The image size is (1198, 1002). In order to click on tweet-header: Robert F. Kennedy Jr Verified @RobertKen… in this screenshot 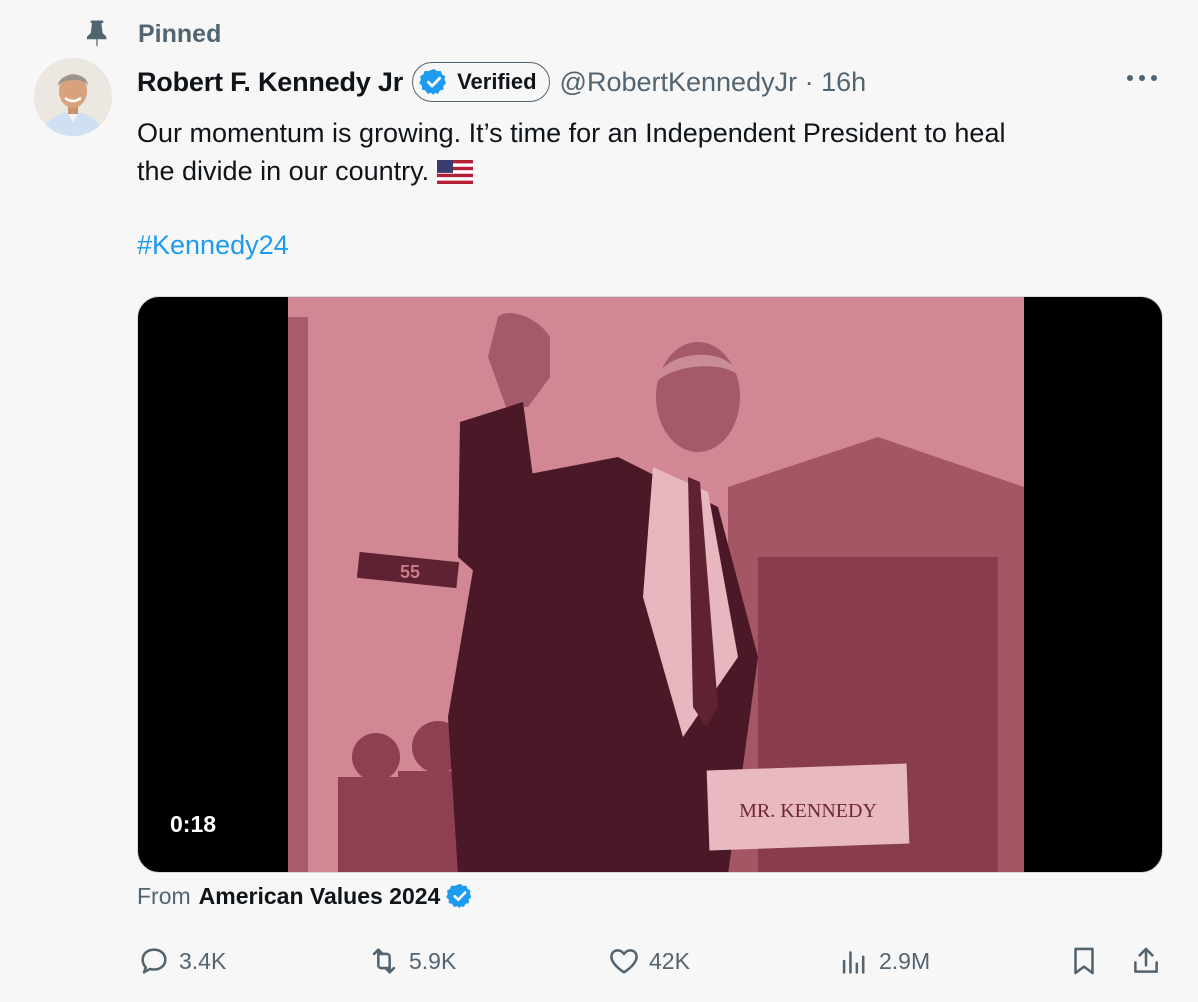, I will do `click(501, 82)`.